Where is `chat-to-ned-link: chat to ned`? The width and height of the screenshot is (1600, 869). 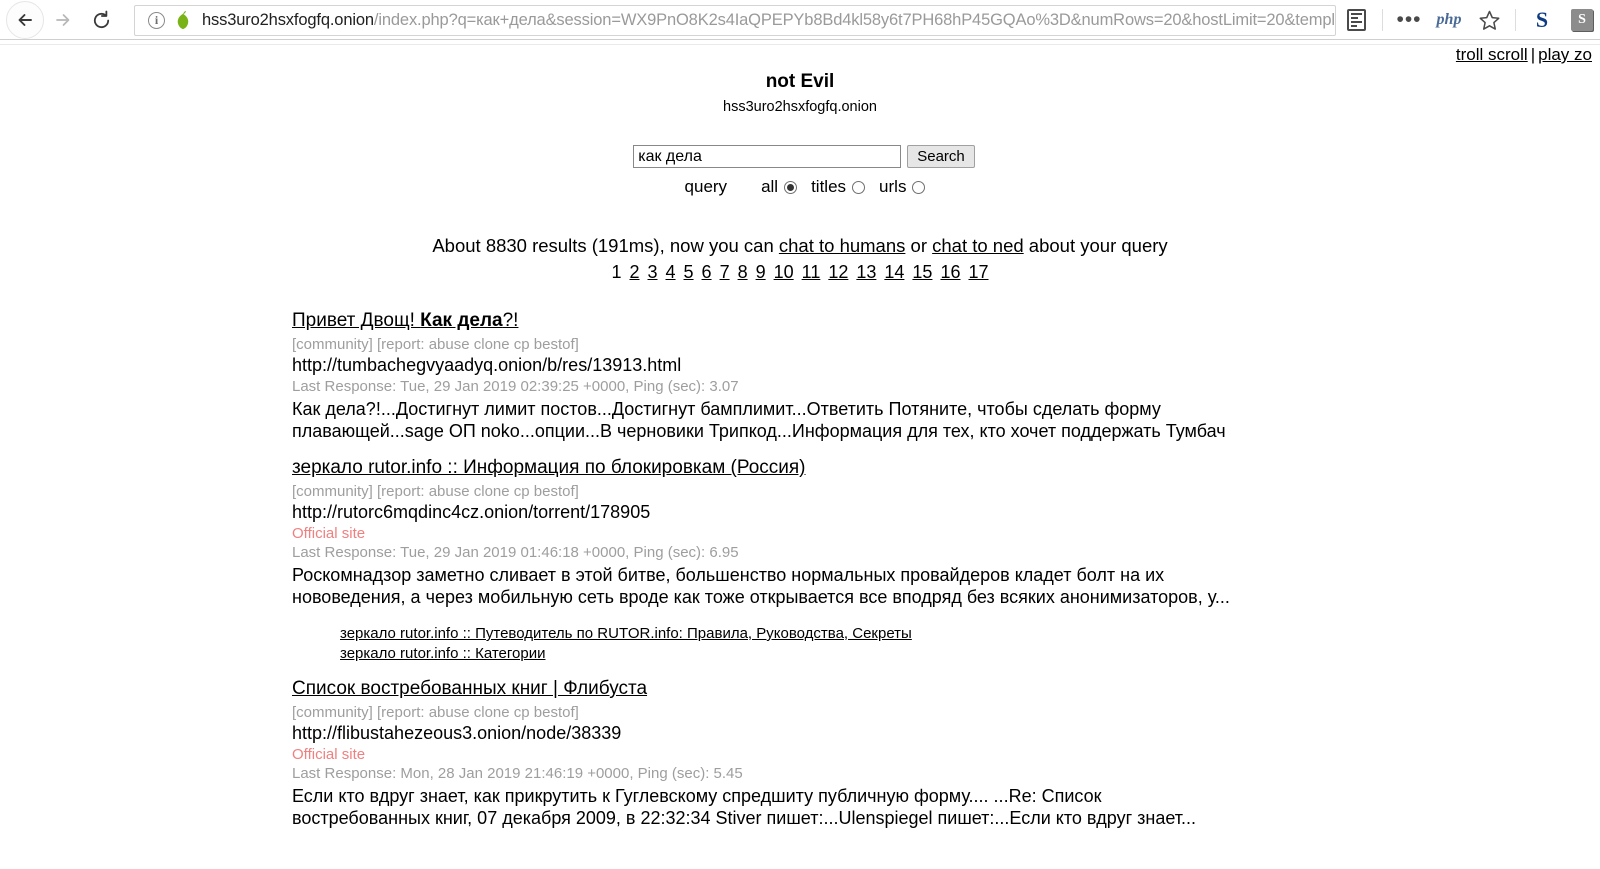 chat-to-ned-link: chat to ned is located at coordinates (978, 245).